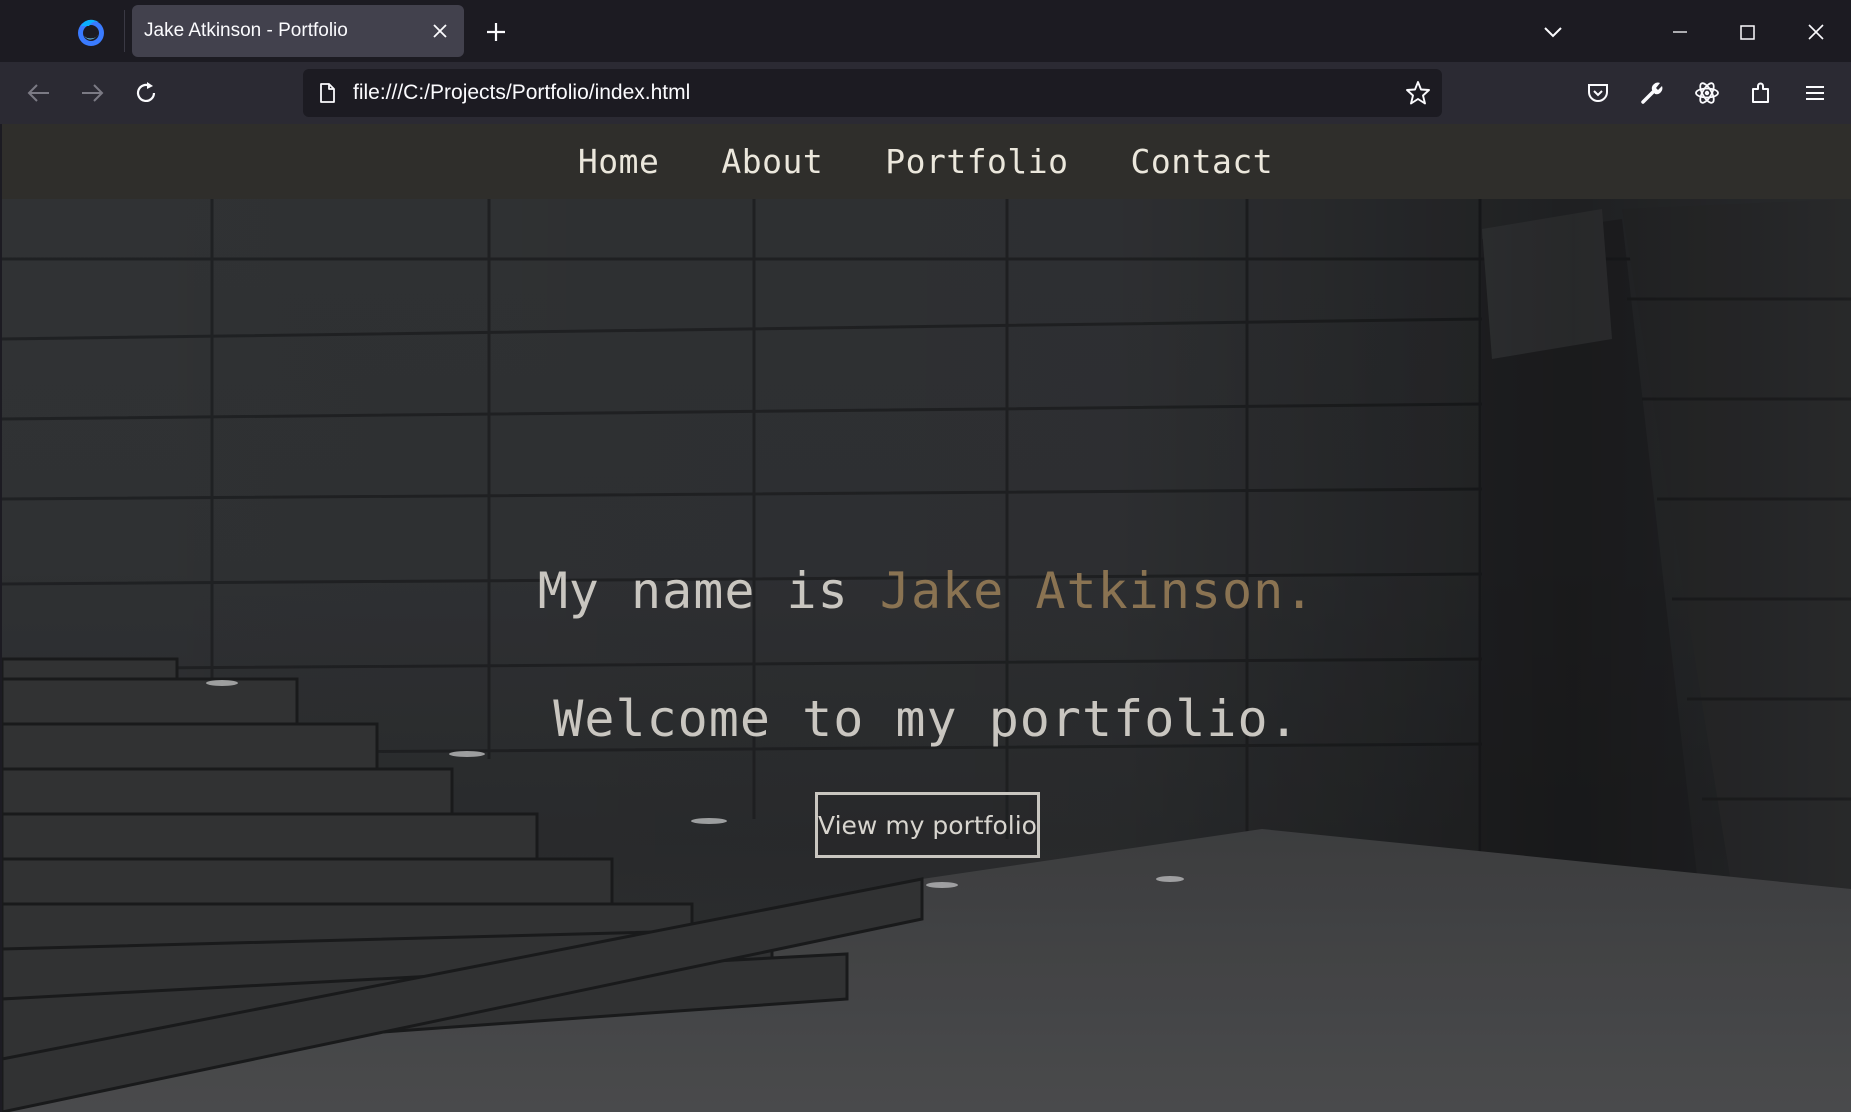 The image size is (1851, 1112). Describe the element at coordinates (708, 591) in the screenshot. I see `hero-intro-prefix: My name is` at that location.